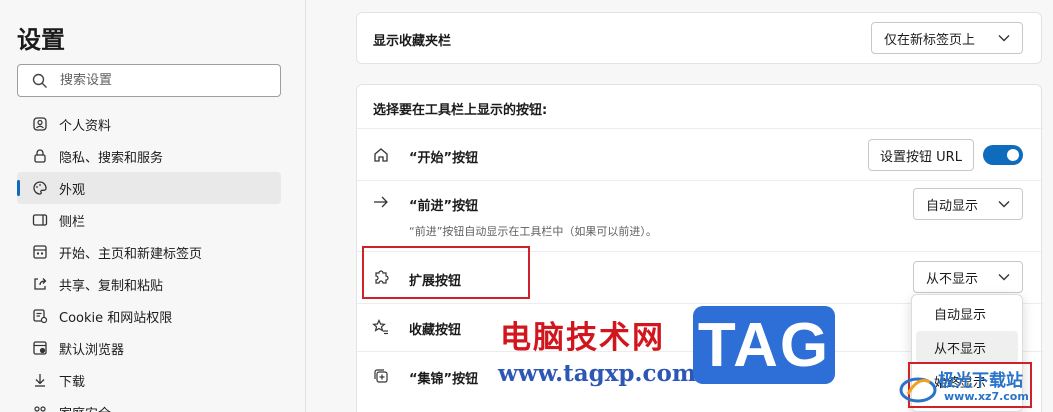  Describe the element at coordinates (40, 124) in the screenshot. I see `profile-icon` at that location.